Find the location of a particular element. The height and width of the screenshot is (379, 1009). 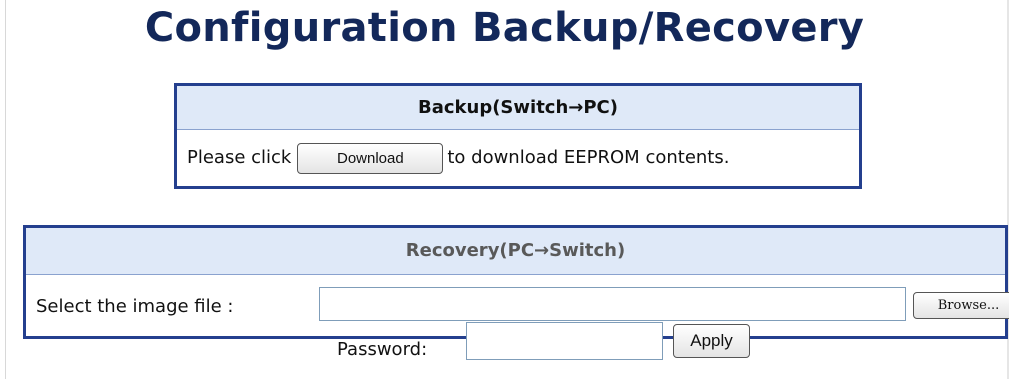

password-label: Password: is located at coordinates (382, 349).